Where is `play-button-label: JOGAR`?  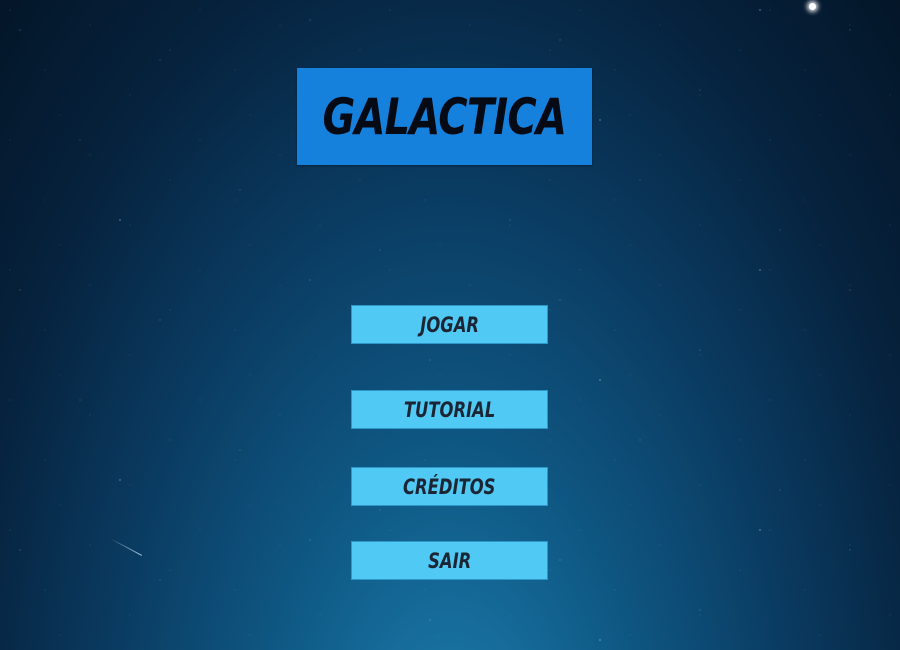 play-button-label: JOGAR is located at coordinates (449, 324).